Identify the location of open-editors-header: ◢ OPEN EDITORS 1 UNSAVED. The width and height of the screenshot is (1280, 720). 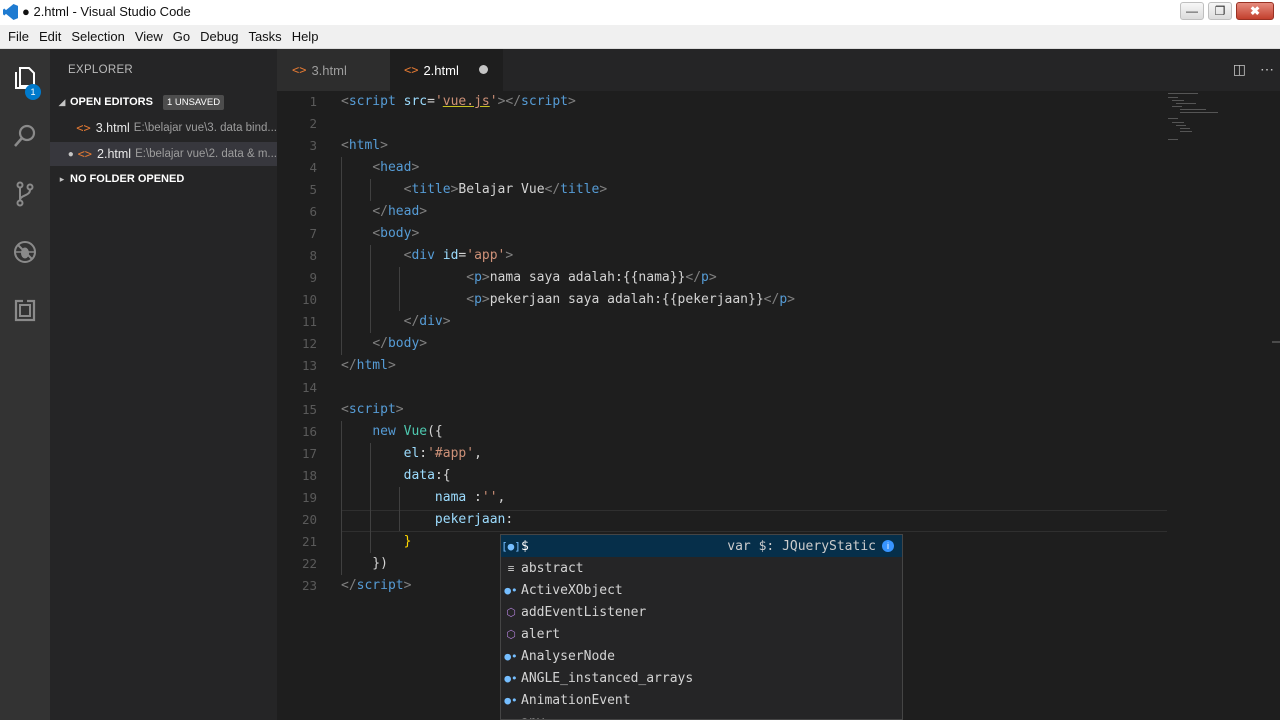
(163, 102).